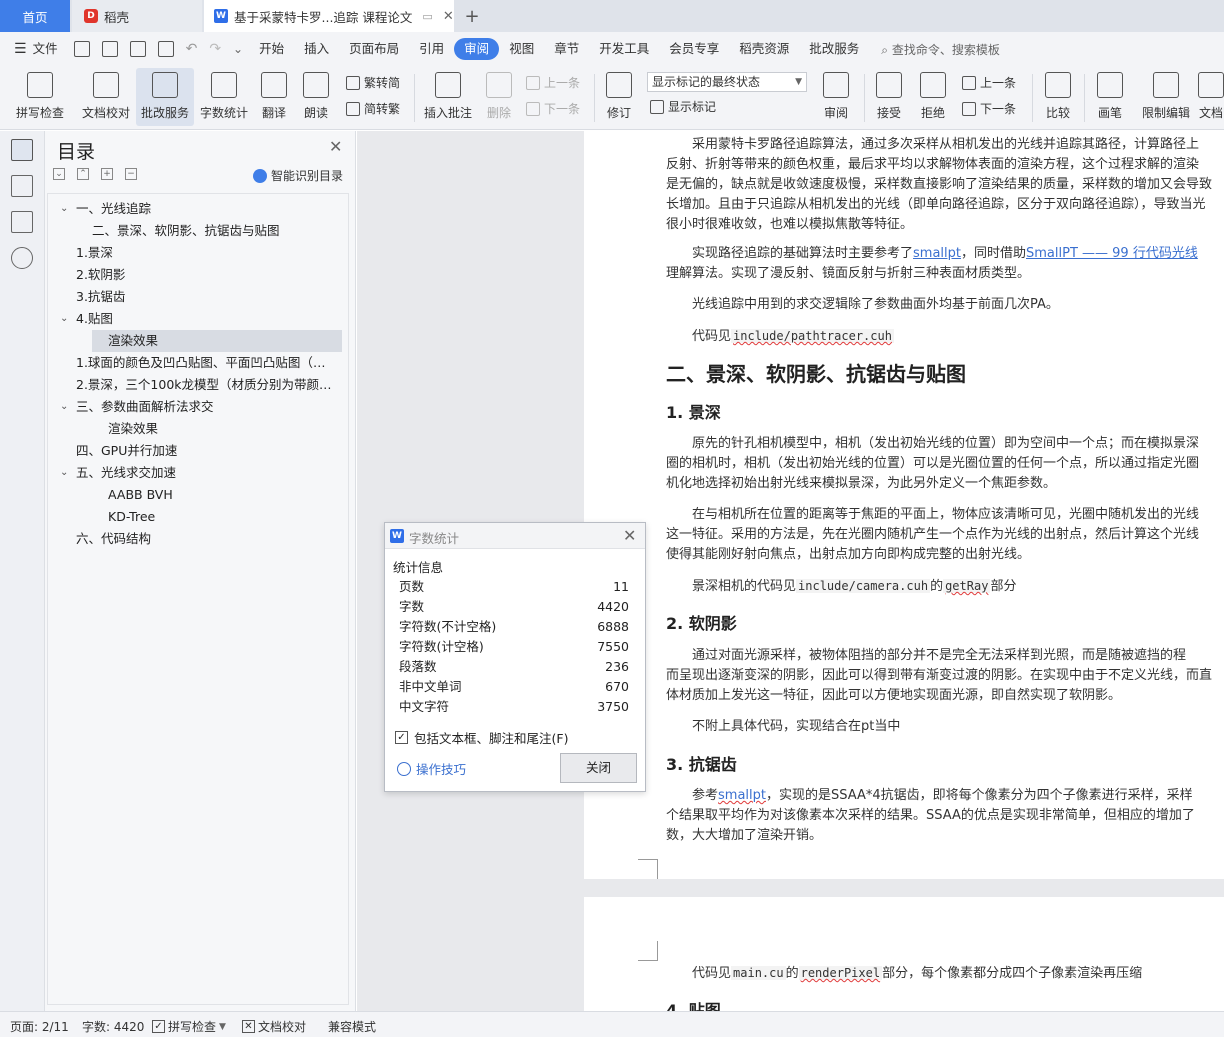  I want to click on show-markup-button: 显示标记, so click(683, 106).